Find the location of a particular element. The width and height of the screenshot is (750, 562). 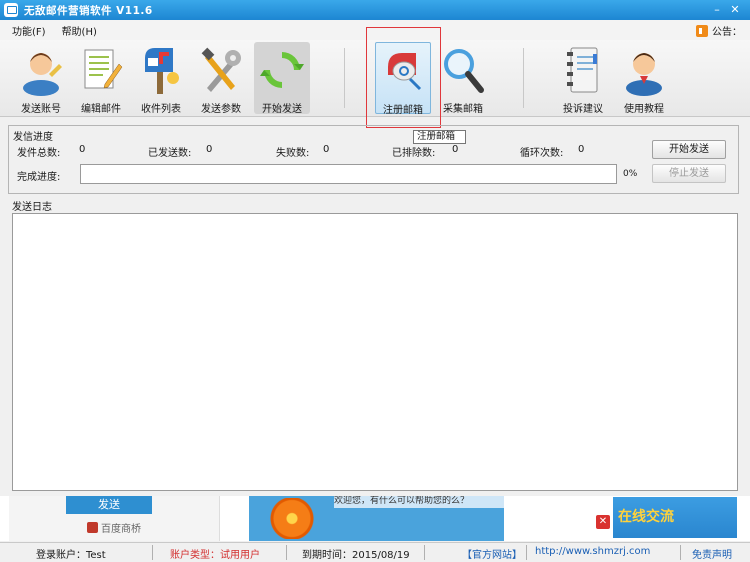

ad-baidu-bridge: 百度商桥 is located at coordinates (114, 527).